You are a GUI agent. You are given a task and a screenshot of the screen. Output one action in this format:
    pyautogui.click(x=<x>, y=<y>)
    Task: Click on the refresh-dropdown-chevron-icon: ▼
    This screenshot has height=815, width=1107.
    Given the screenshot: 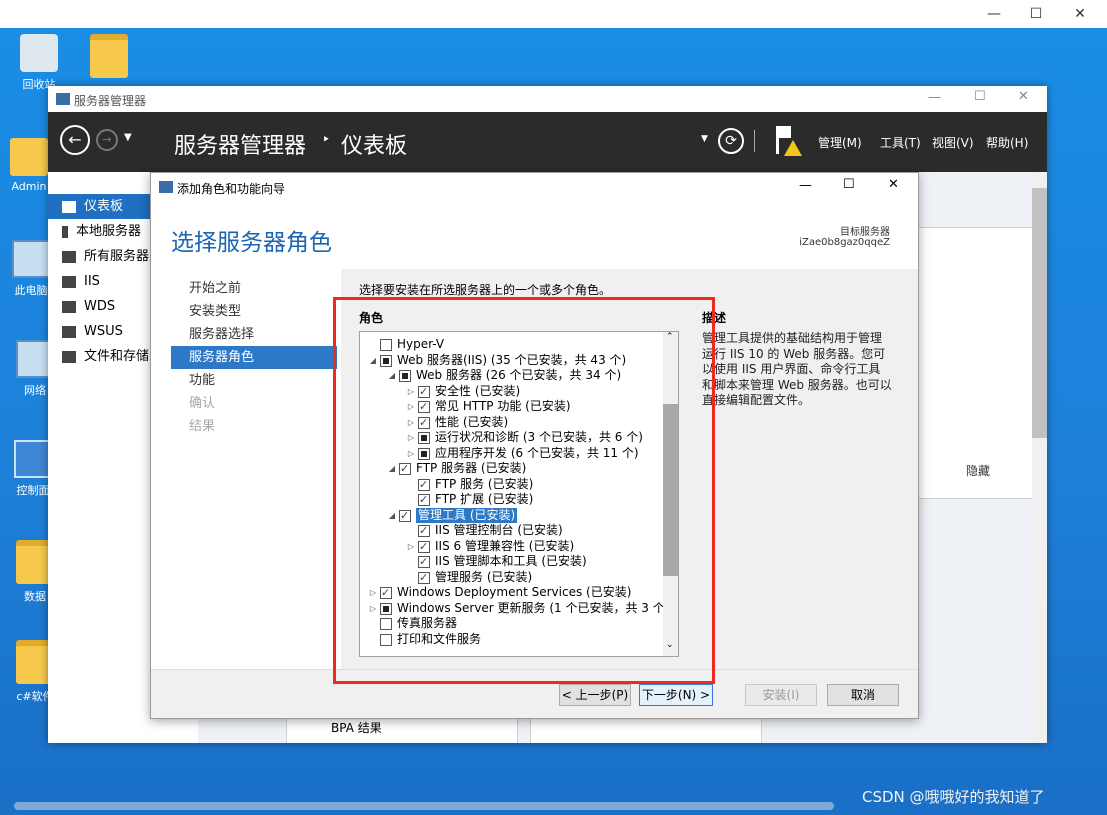 What is the action you would take?
    pyautogui.click(x=704, y=139)
    